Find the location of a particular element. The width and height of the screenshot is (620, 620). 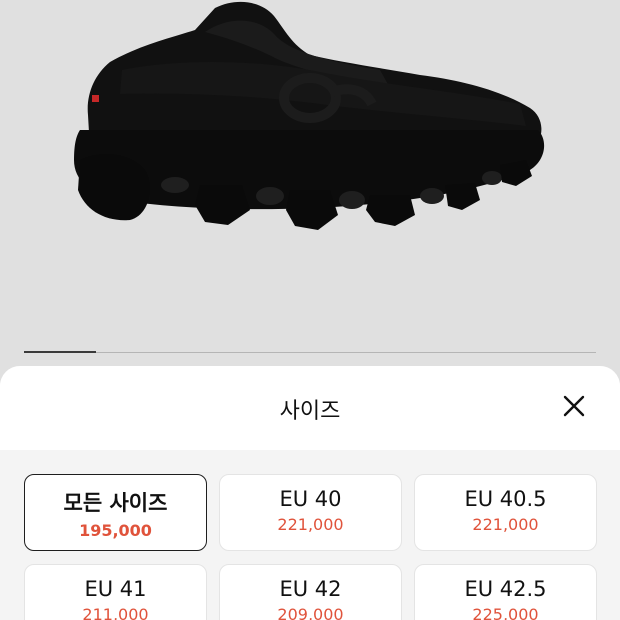

close-icon is located at coordinates (574, 406).